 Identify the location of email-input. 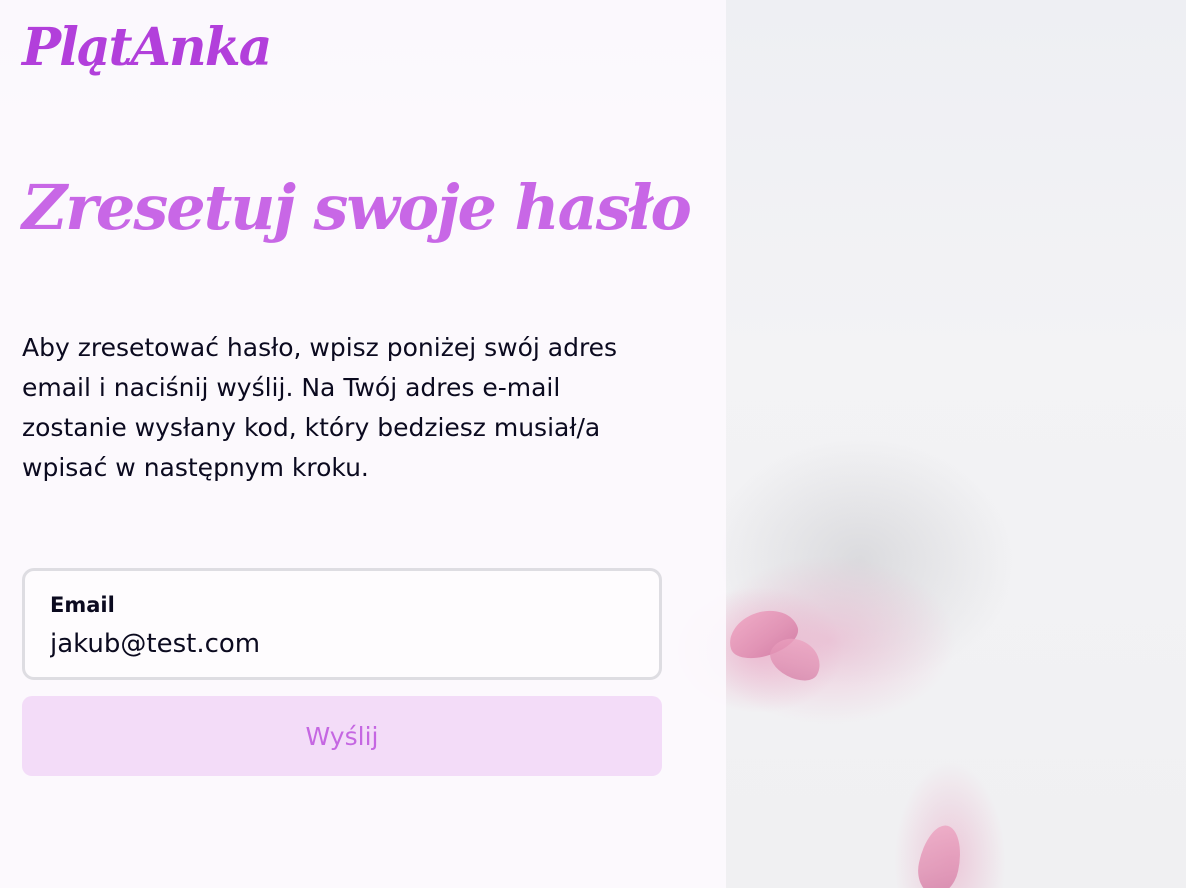
(340, 644).